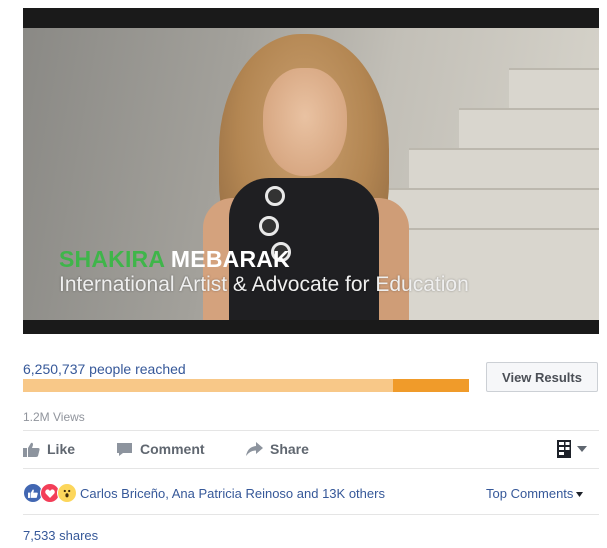  I want to click on reach-progress-bar, so click(246, 385).